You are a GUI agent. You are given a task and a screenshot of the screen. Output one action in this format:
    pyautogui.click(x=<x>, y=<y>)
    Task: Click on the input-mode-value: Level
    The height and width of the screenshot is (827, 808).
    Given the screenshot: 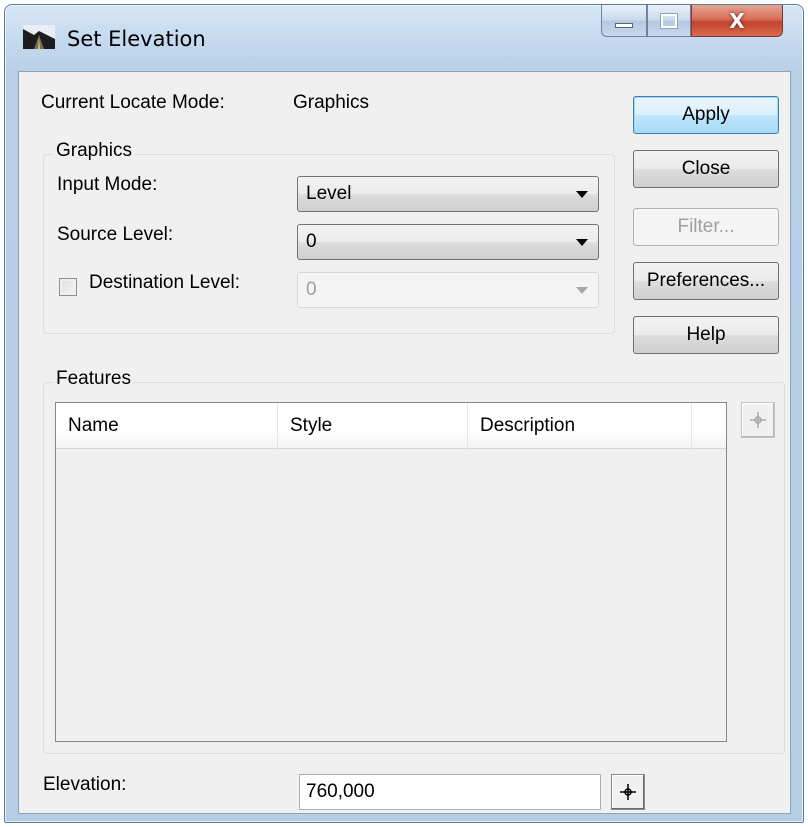 What is the action you would take?
    pyautogui.click(x=329, y=193)
    